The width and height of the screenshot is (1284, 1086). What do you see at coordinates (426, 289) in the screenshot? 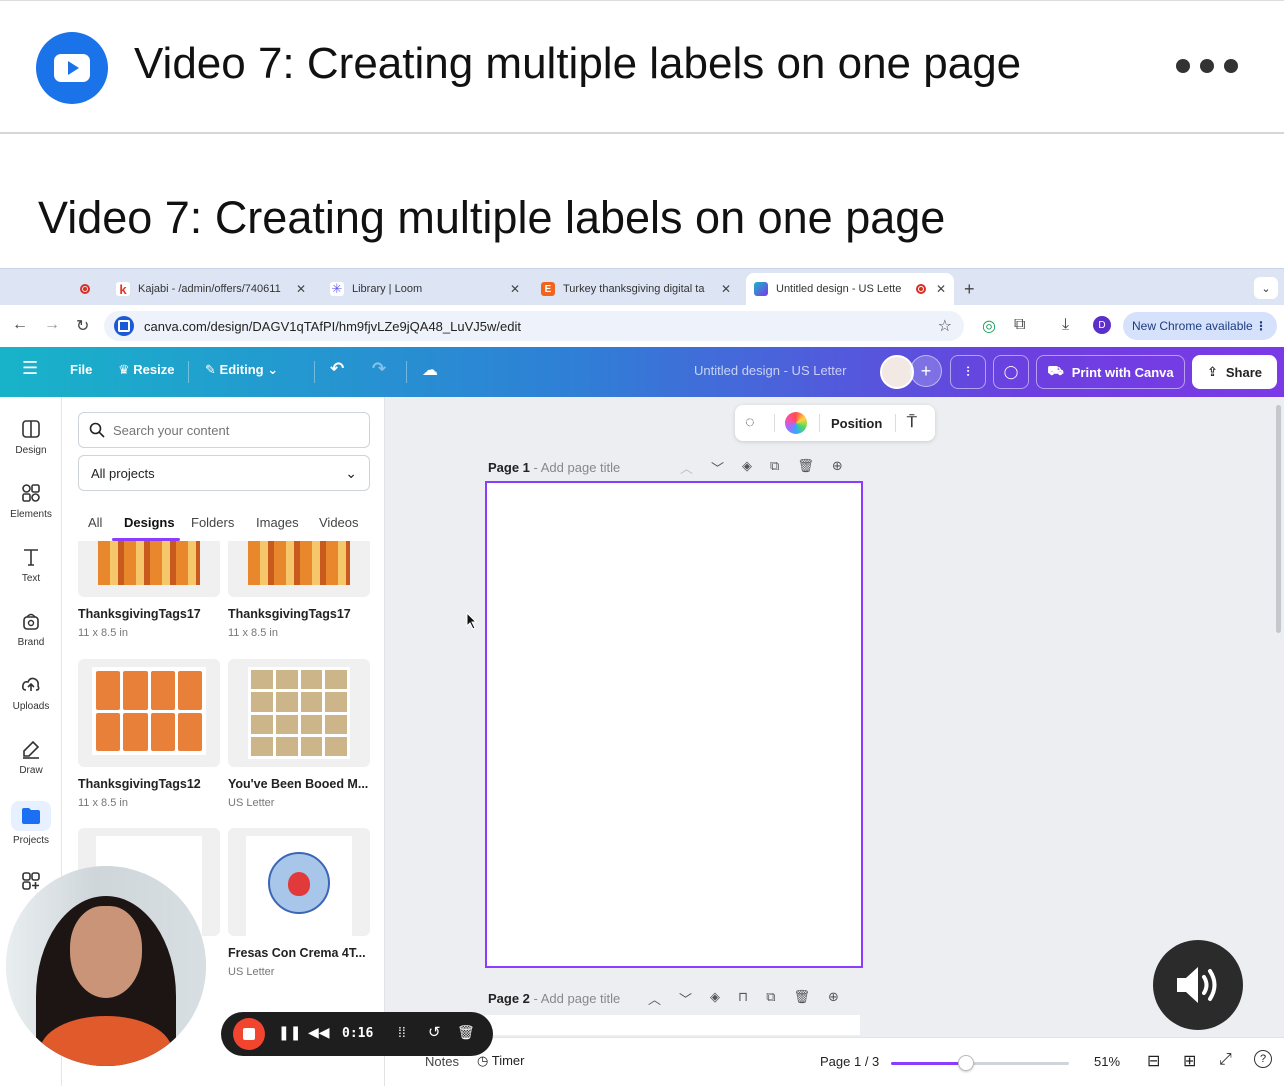
I see `tab-loom: ✳ Library | Loom ✕` at bounding box center [426, 289].